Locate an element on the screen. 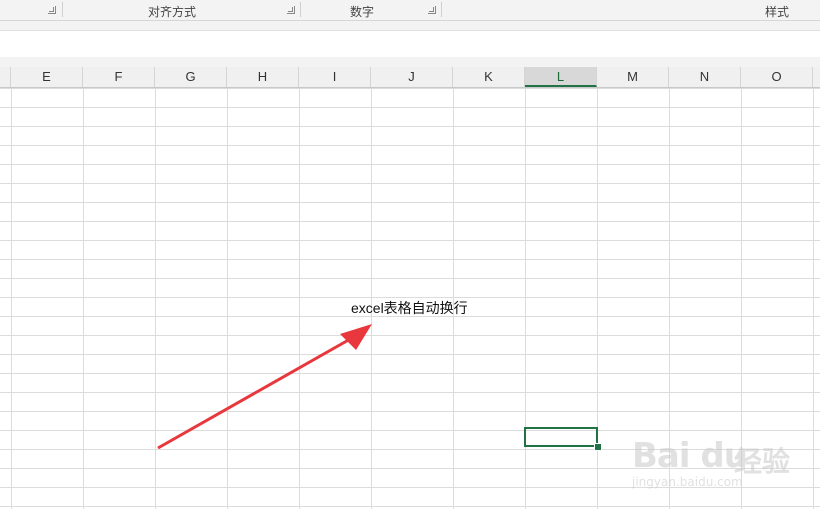 Image resolution: width=820 pixels, height=509 pixels. styles-group-label: 样式 is located at coordinates (777, 12).